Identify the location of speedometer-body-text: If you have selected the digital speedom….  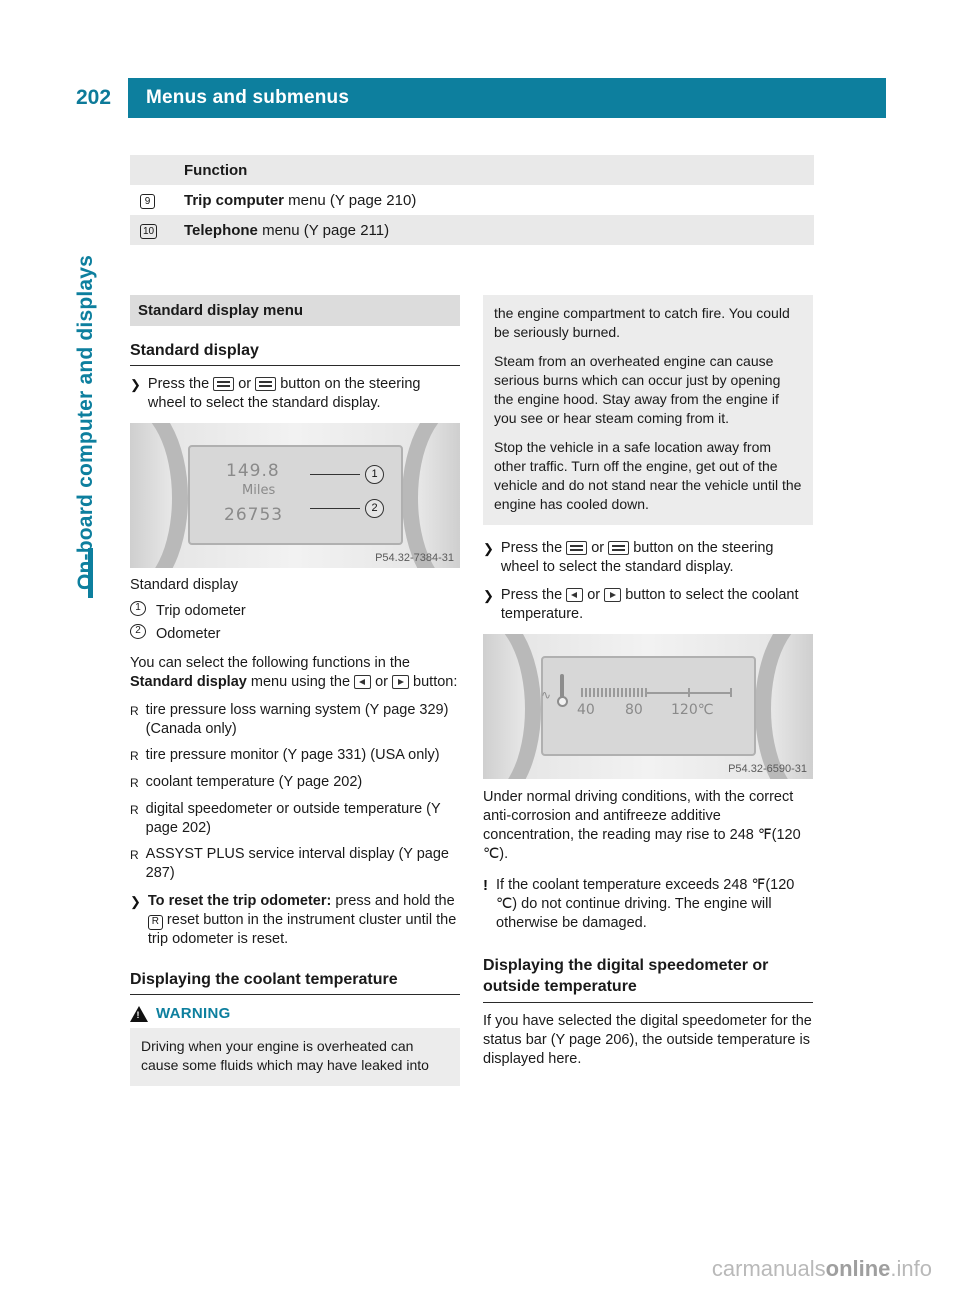
(647, 1040).